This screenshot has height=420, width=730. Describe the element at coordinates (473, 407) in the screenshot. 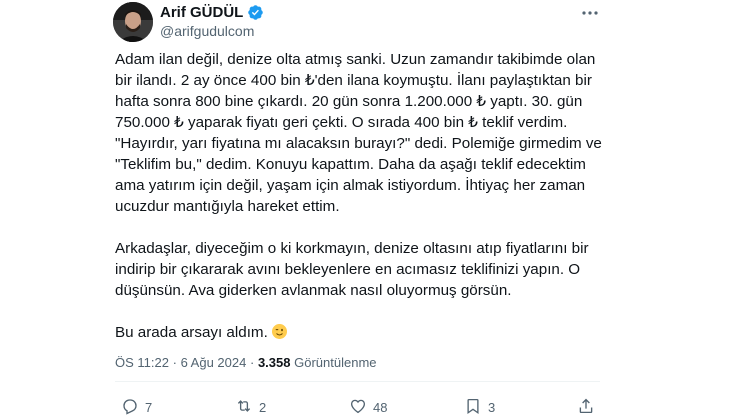

I see `bookmark-icon` at that location.